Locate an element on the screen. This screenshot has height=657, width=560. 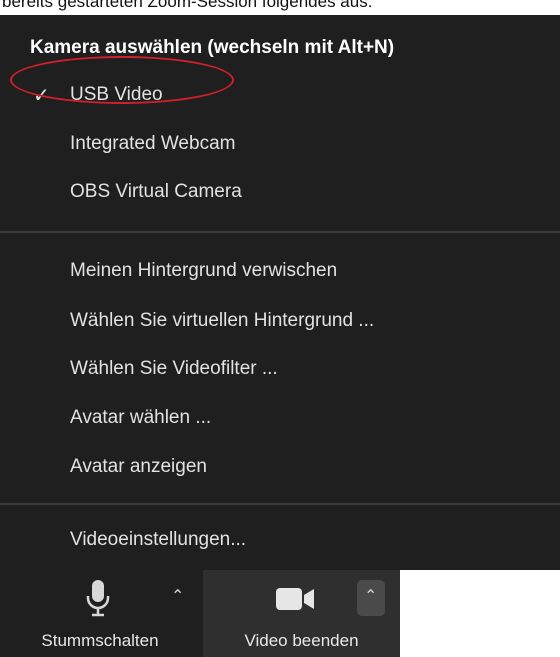
video-camera-icon is located at coordinates (295, 599).